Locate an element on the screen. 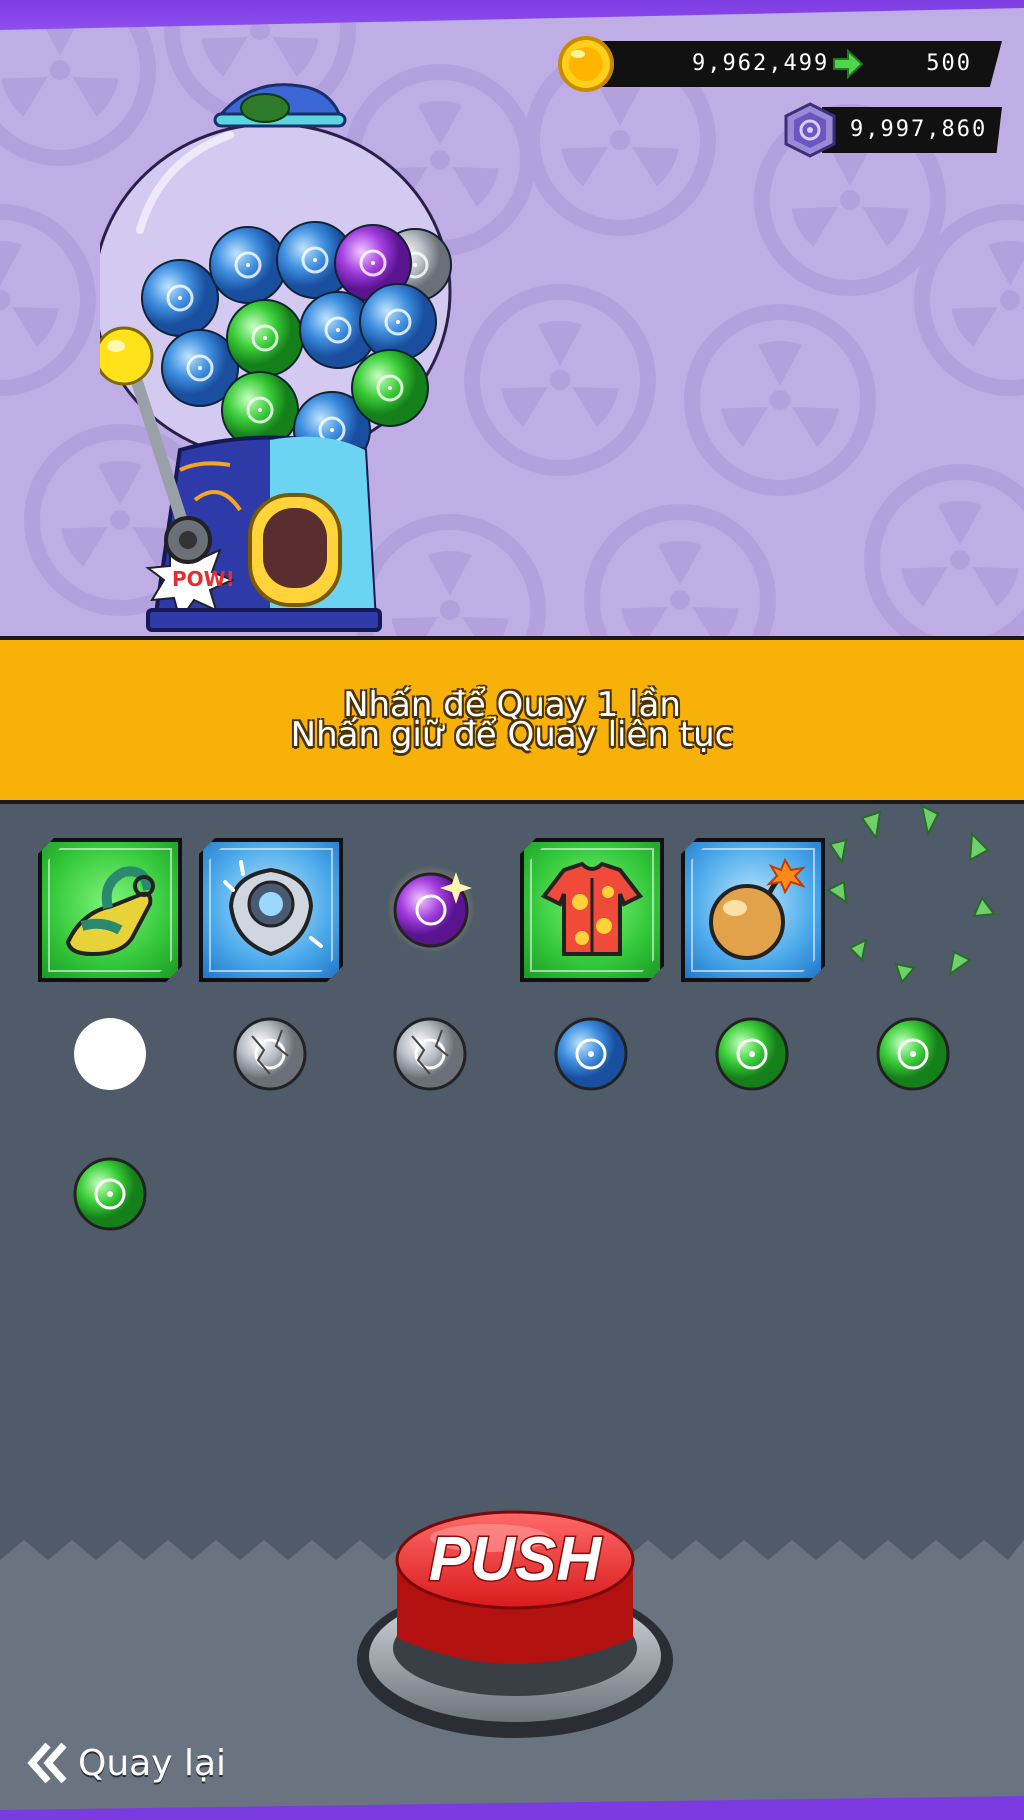  back-label: Quay lại is located at coordinates (152, 1763).